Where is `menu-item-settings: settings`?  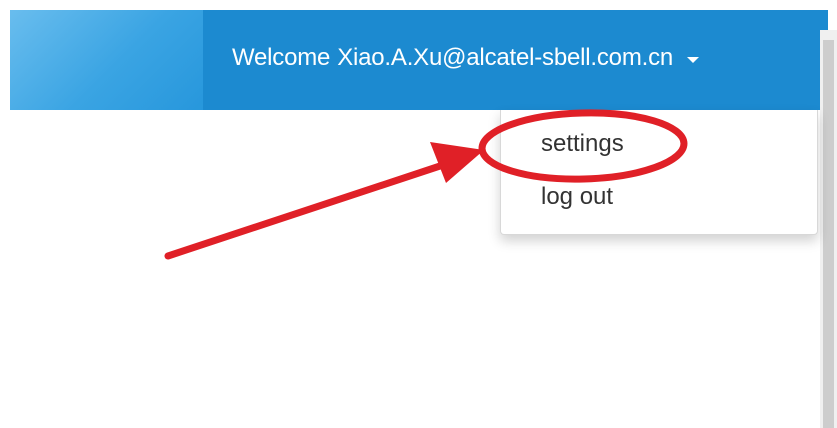
menu-item-settings: settings is located at coordinates (582, 144).